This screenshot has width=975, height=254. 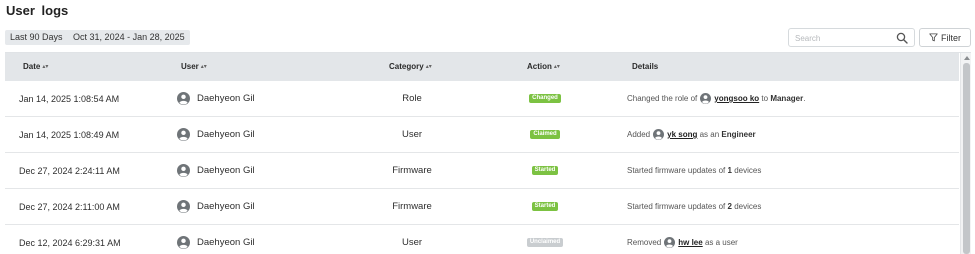 What do you see at coordinates (933, 37) in the screenshot?
I see `filter-icon` at bounding box center [933, 37].